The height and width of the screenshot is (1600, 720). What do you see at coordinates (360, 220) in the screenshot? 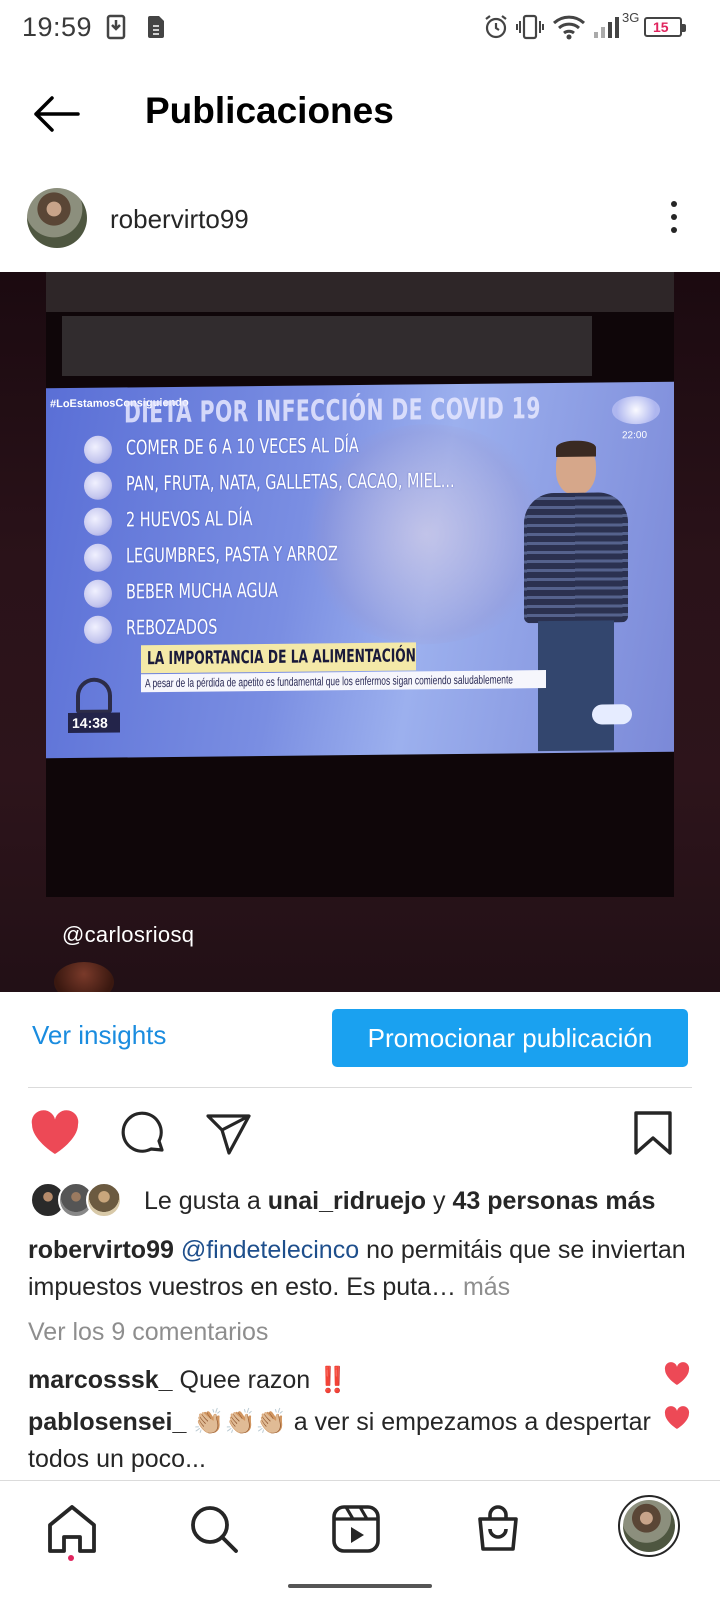
I see `post-header: robervirto99` at bounding box center [360, 220].